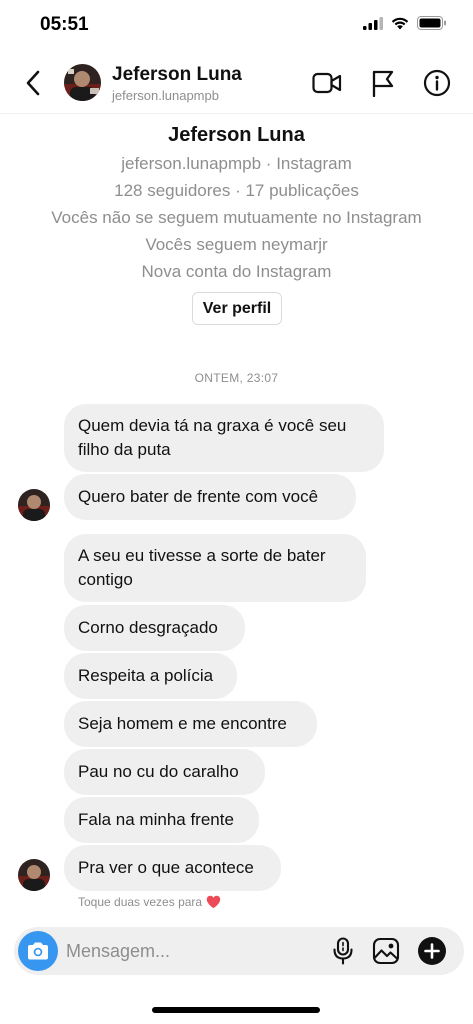  Describe the element at coordinates (198, 496) in the screenshot. I see `message-text: Quero bater de frente com você` at that location.